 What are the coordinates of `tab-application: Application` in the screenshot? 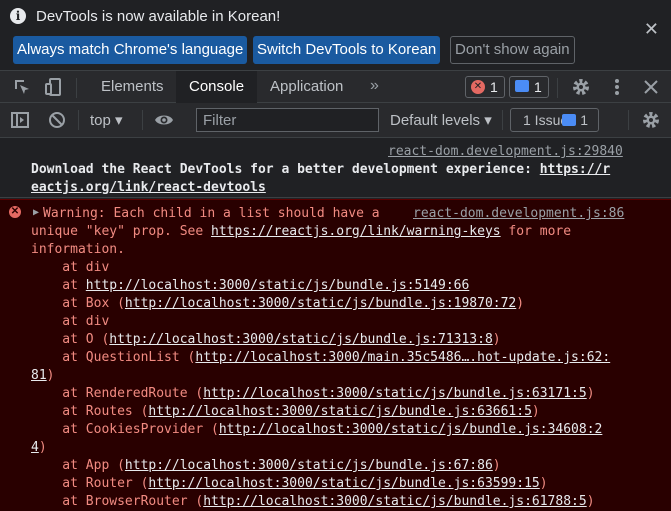 It's located at (306, 87).